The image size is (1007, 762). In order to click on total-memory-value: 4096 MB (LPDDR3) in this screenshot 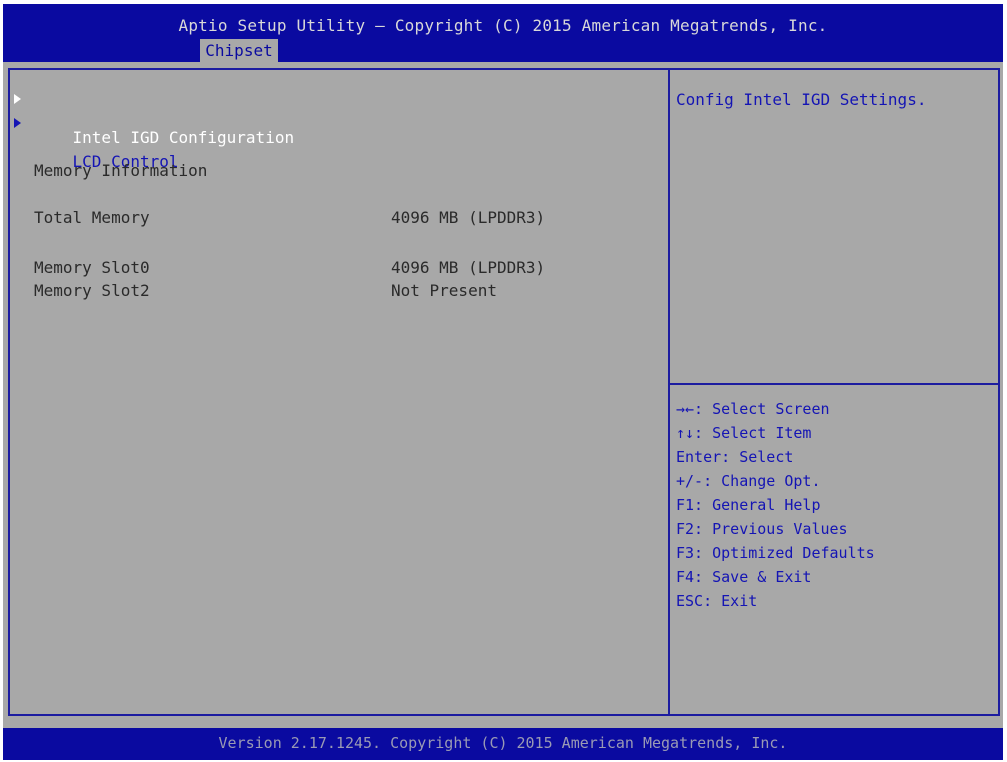, I will do `click(468, 217)`.